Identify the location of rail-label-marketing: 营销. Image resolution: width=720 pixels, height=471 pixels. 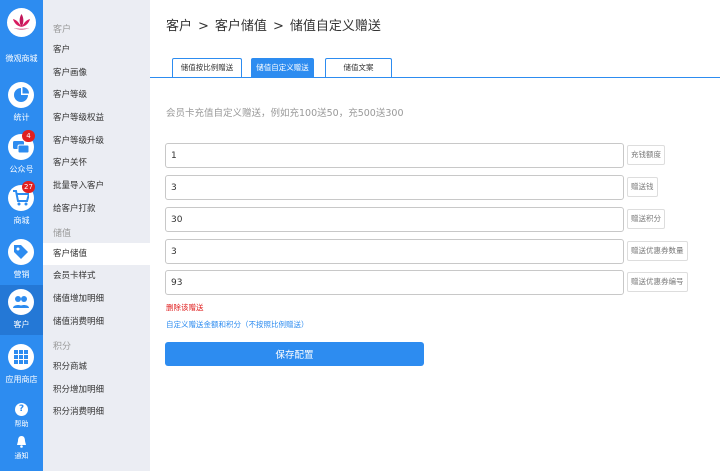
(21, 274).